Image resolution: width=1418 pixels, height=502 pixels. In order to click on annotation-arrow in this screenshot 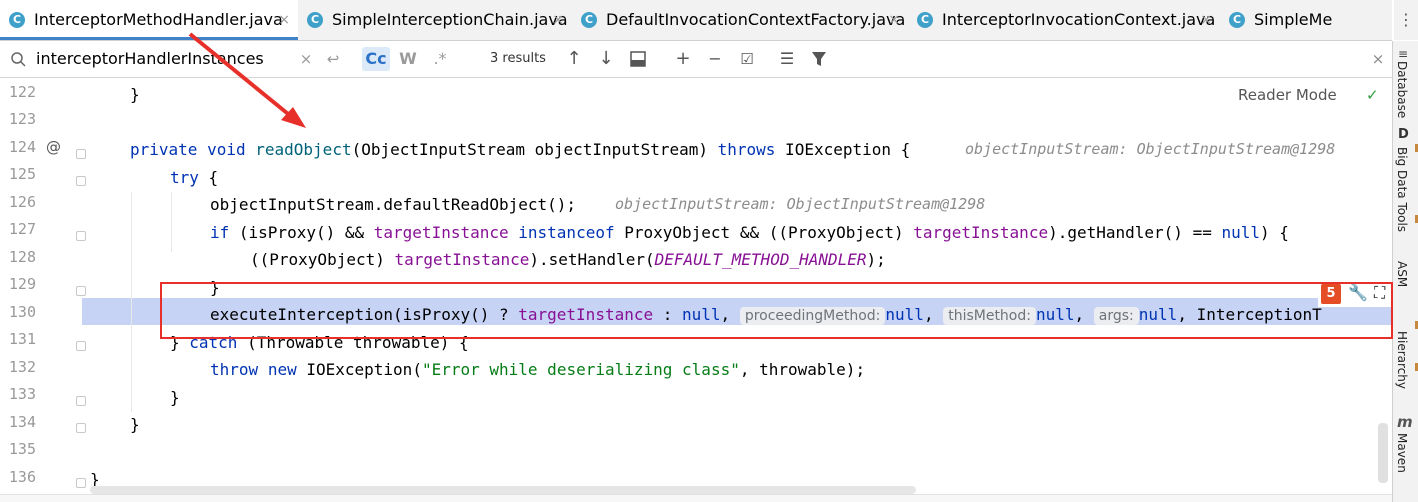, I will do `click(244, 78)`.